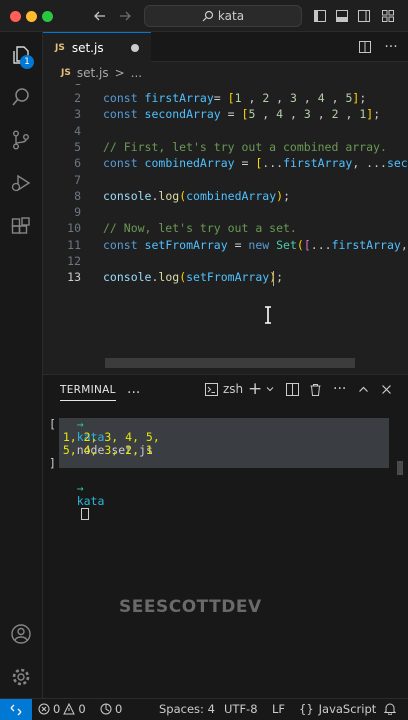 The image size is (408, 720). Describe the element at coordinates (77, 130) in the screenshot. I see `line-number: 4` at that location.